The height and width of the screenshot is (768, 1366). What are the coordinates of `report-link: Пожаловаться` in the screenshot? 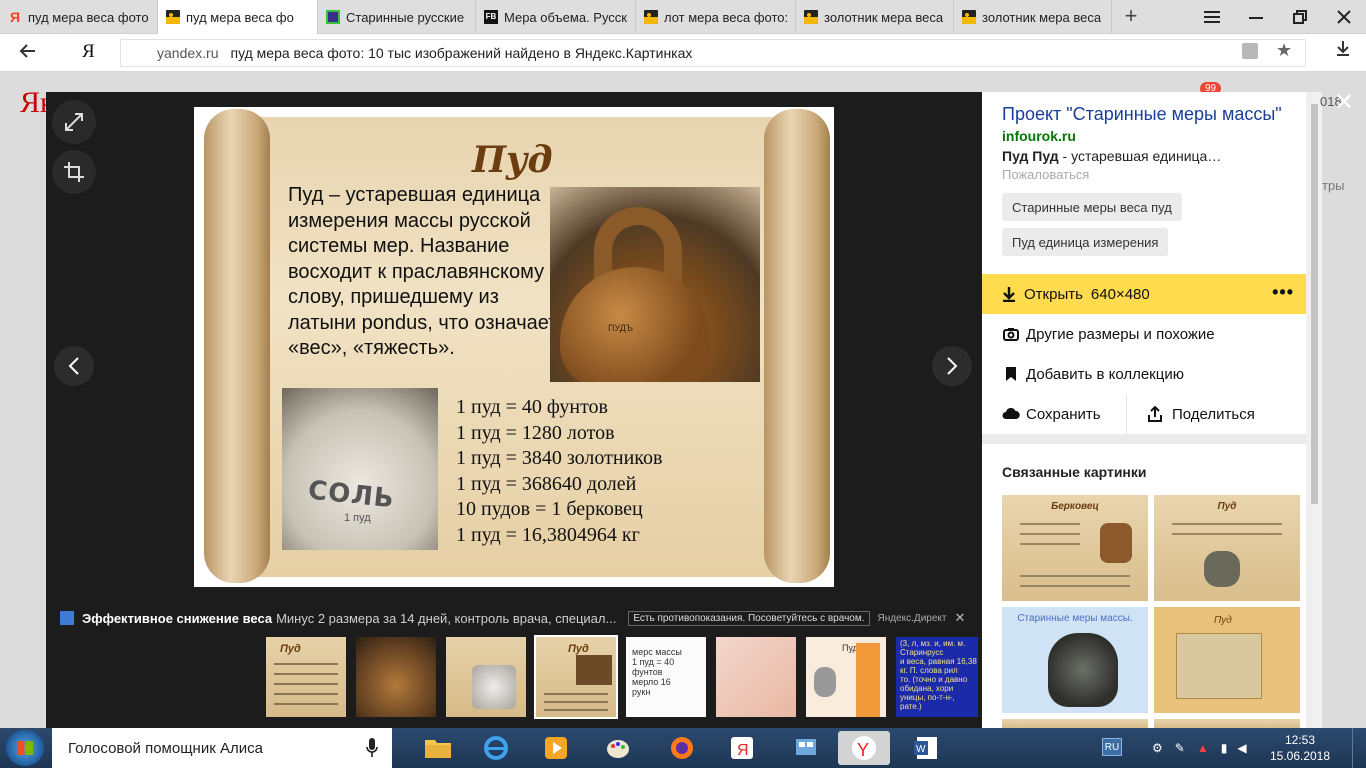 It's located at (1045, 174).